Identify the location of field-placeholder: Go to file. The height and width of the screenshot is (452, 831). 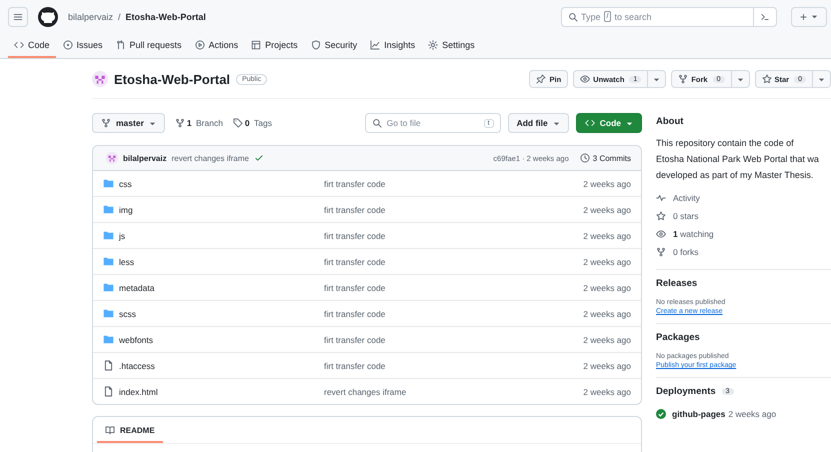
(403, 123).